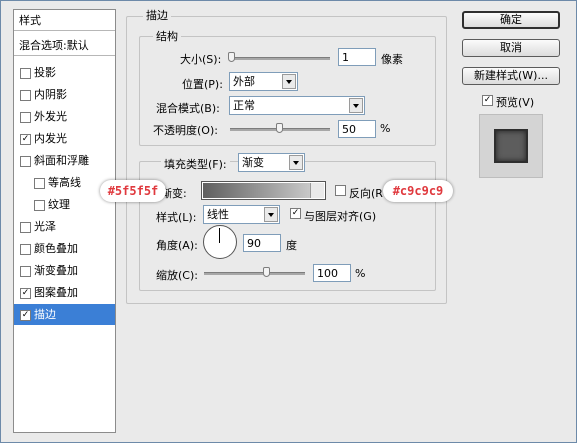 The height and width of the screenshot is (443, 577). I want to click on size-unit: 像素, so click(392, 59).